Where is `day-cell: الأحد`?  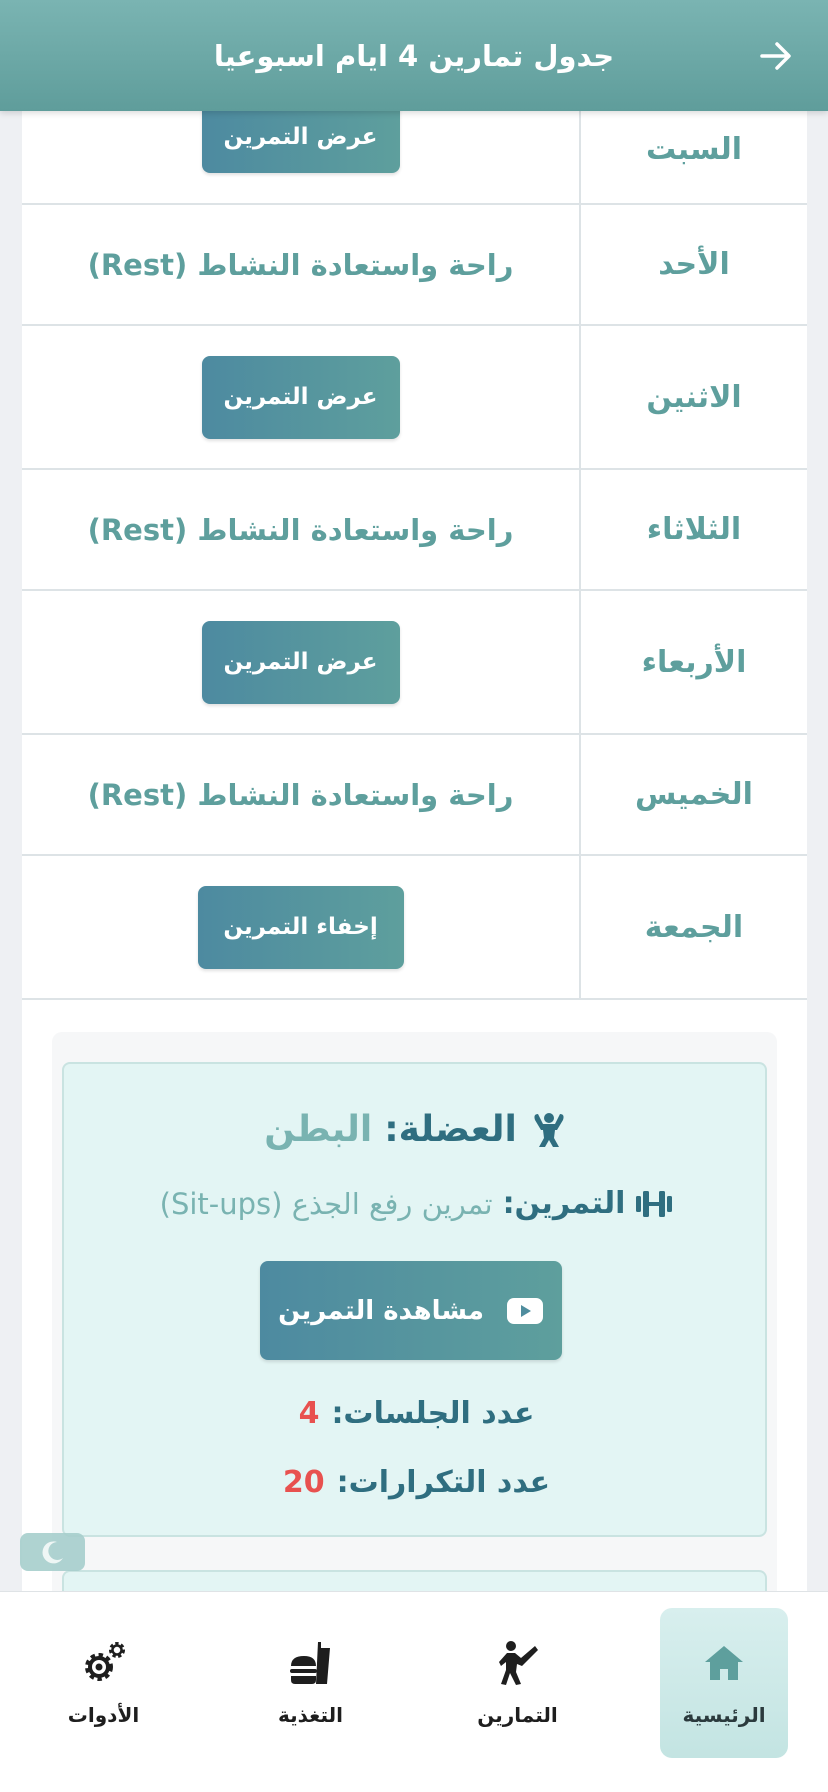
day-cell: الأحد is located at coordinates (693, 264).